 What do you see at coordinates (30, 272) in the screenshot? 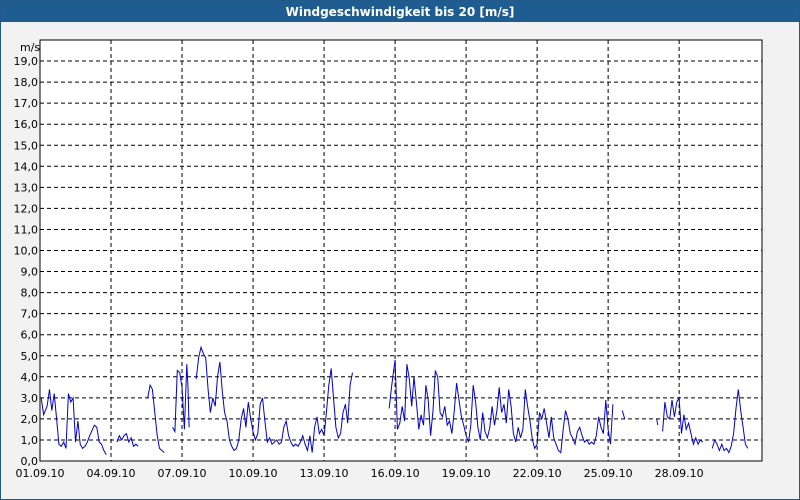
I see `y-tick-label: 9,0` at bounding box center [30, 272].